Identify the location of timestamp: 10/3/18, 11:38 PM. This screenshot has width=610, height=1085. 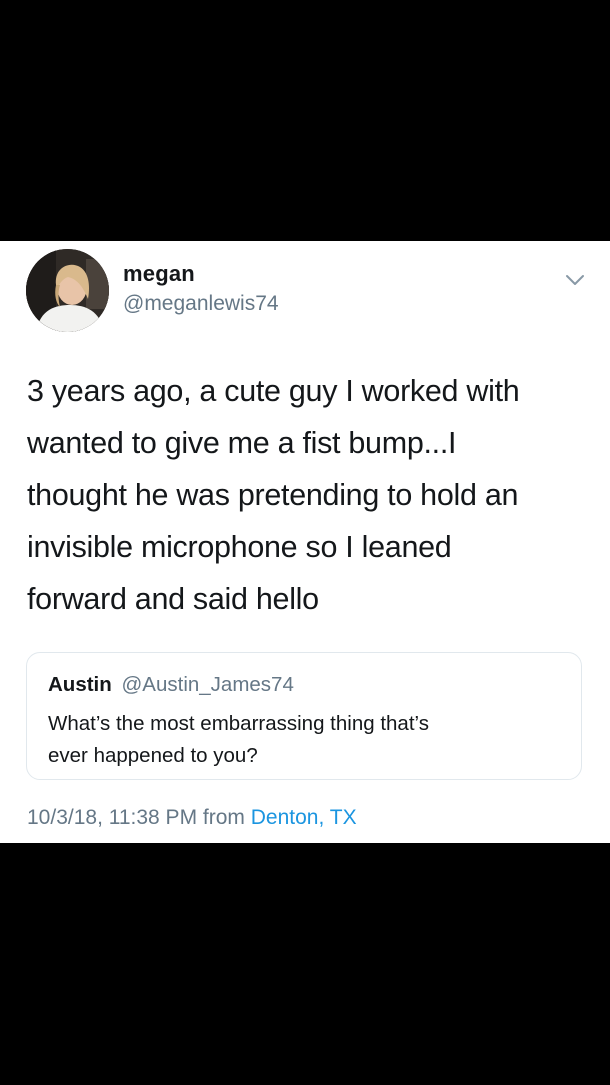
(112, 817).